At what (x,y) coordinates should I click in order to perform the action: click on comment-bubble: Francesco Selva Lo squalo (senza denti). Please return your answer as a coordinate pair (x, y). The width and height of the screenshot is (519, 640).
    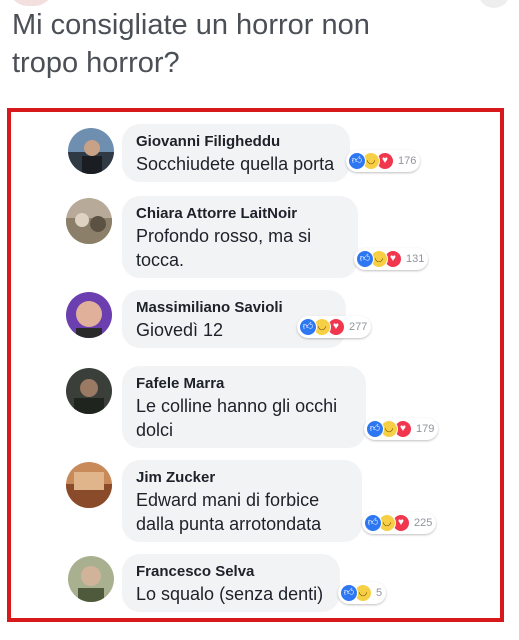
    Looking at the image, I should click on (231, 583).